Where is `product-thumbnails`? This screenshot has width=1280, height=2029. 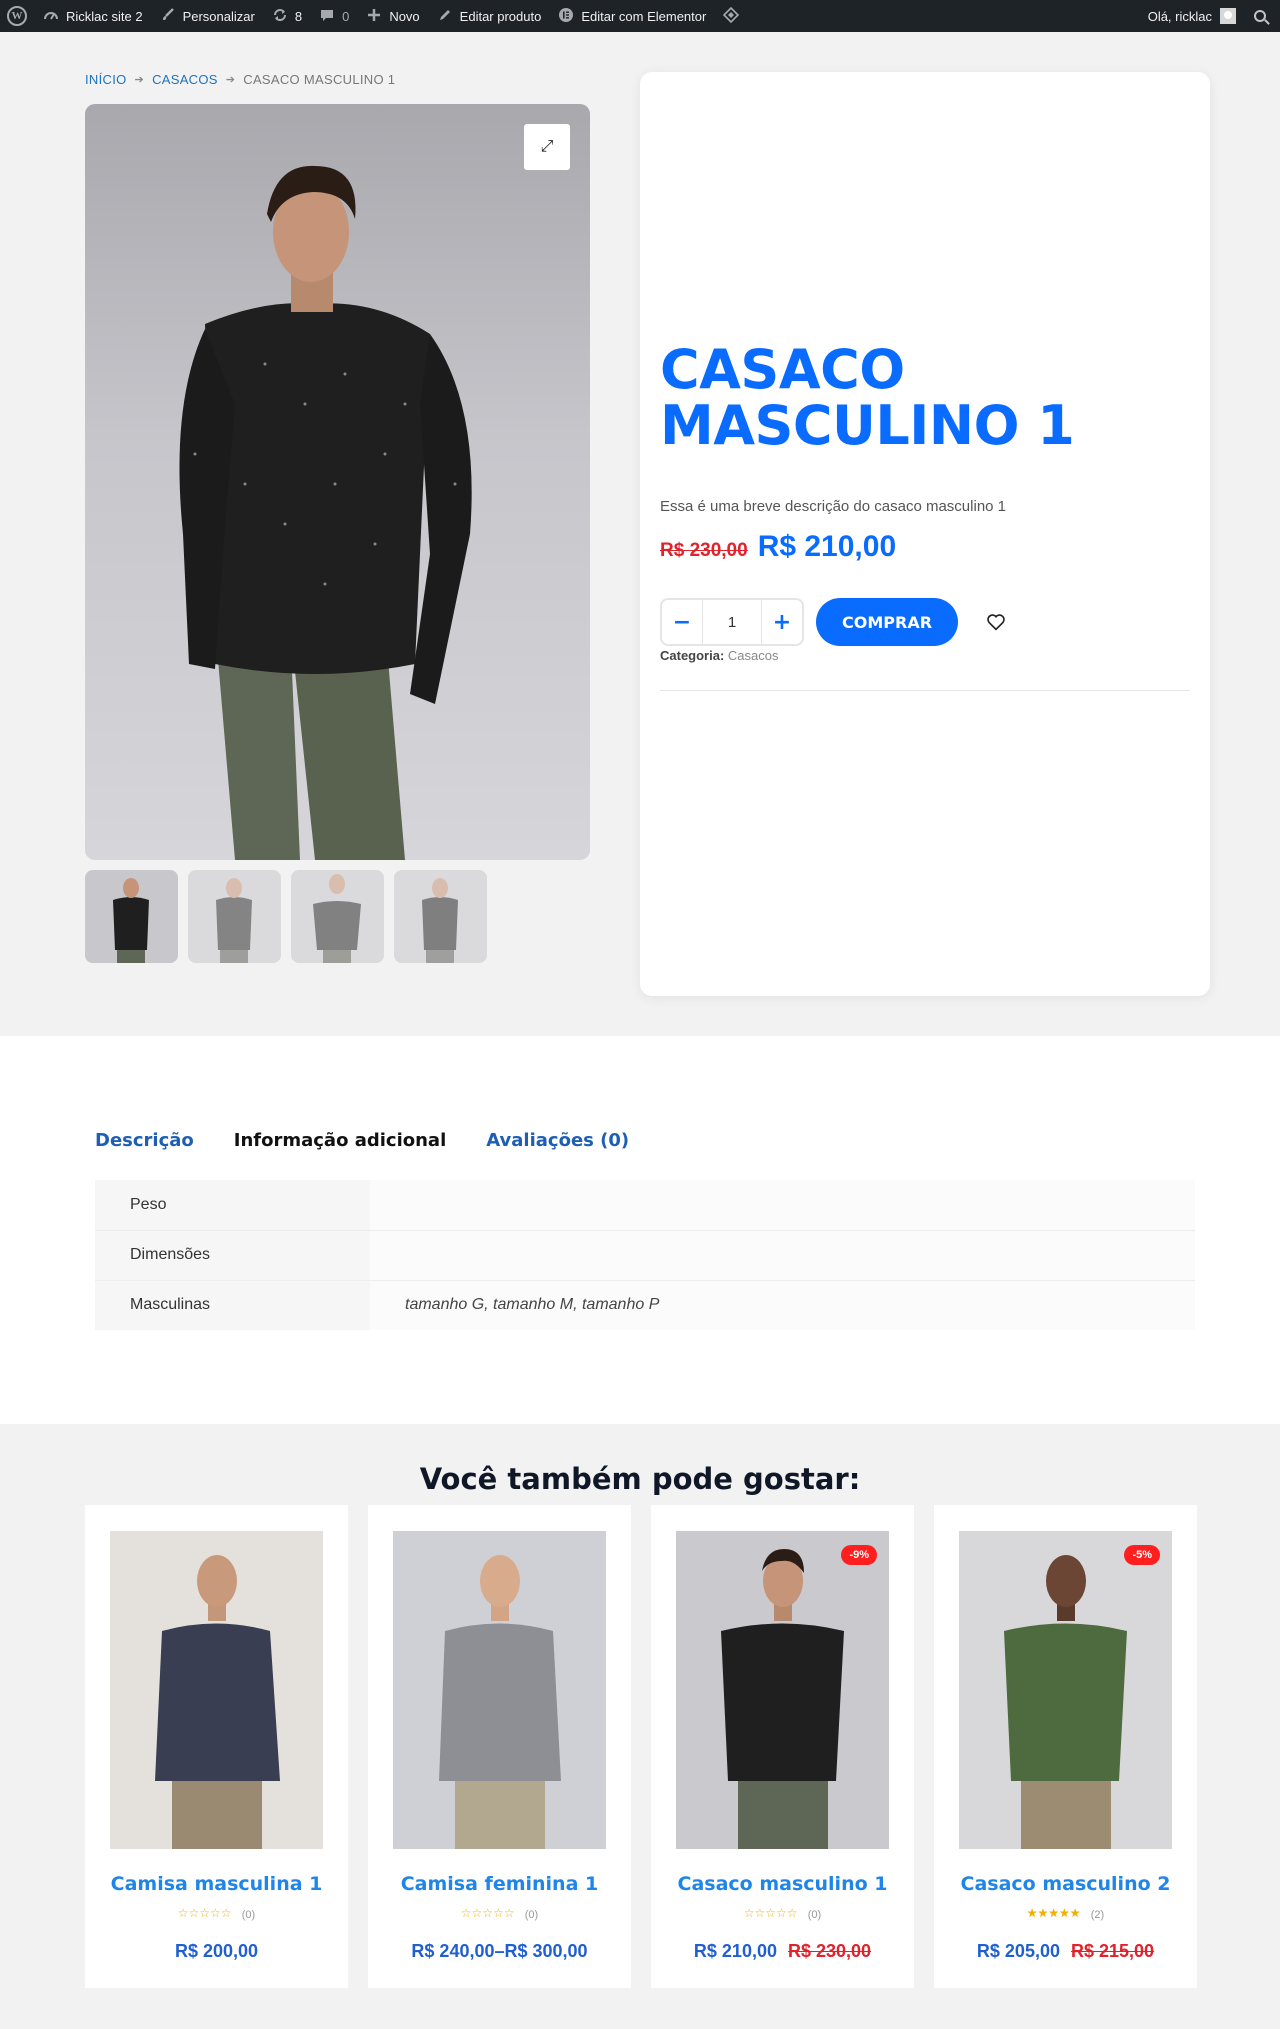
product-thumbnails is located at coordinates (286, 916).